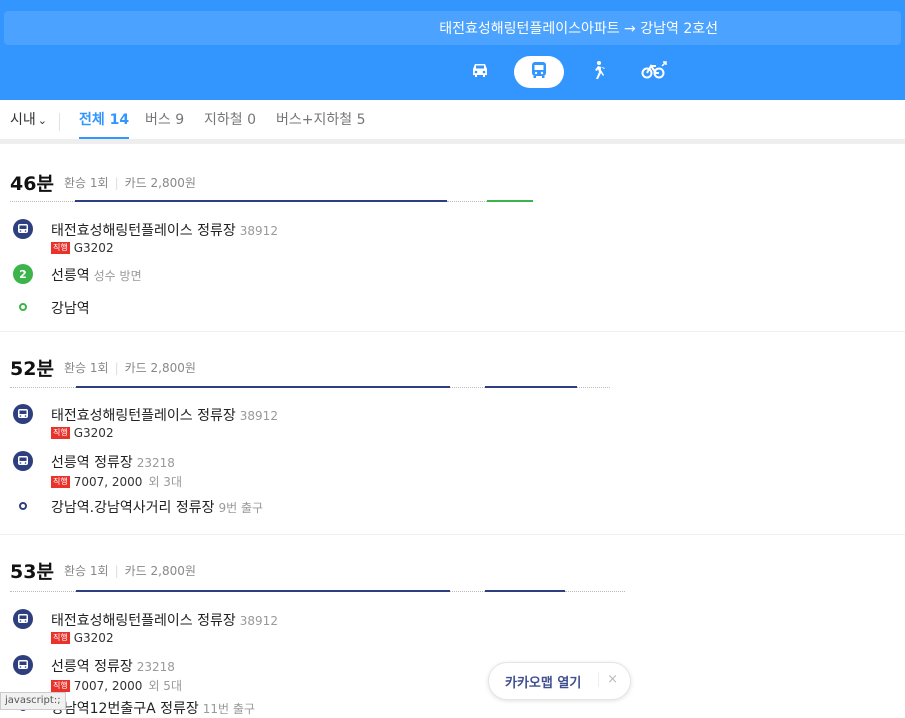 This screenshot has width=905, height=718. I want to click on close-icon: ×, so click(608, 679).